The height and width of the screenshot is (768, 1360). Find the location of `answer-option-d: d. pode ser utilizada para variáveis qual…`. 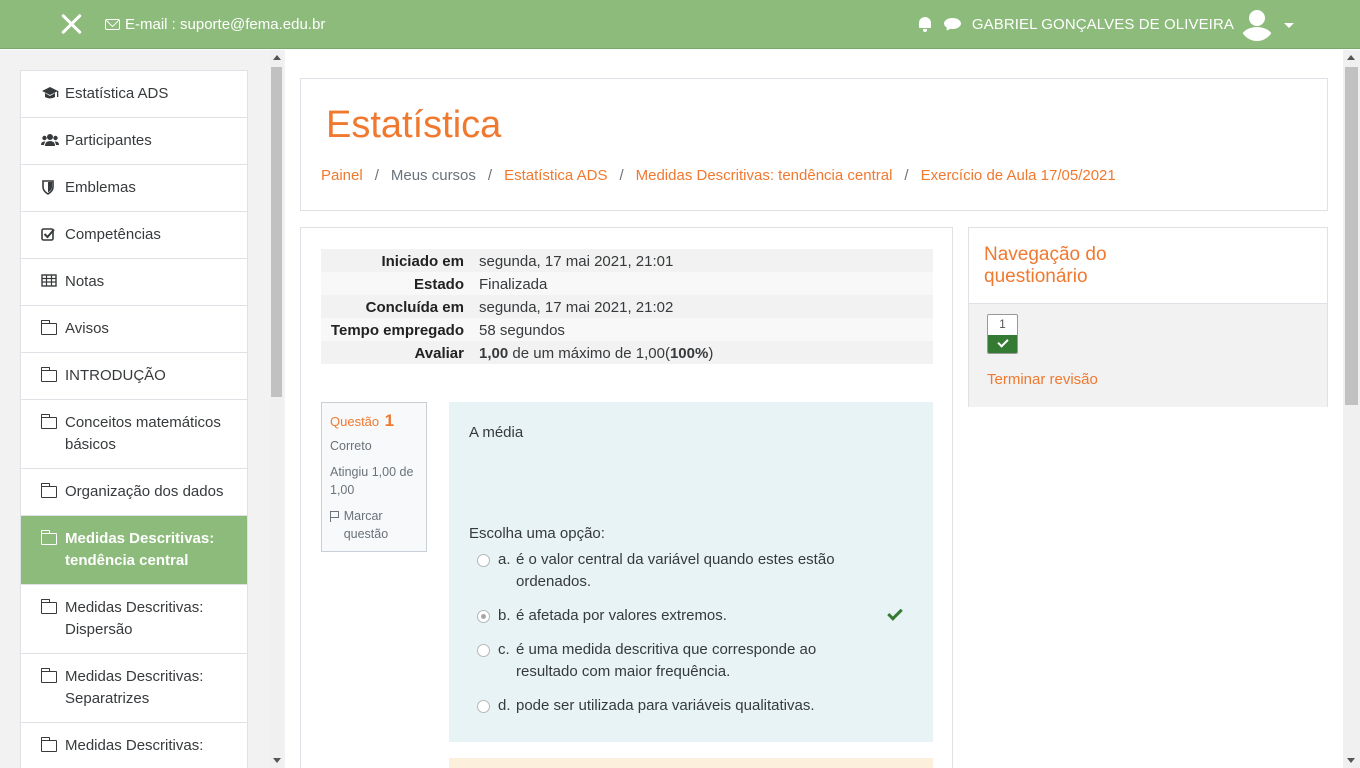

answer-option-d: d. pode ser utilizada para variáveis qual… is located at coordinates (692, 706).